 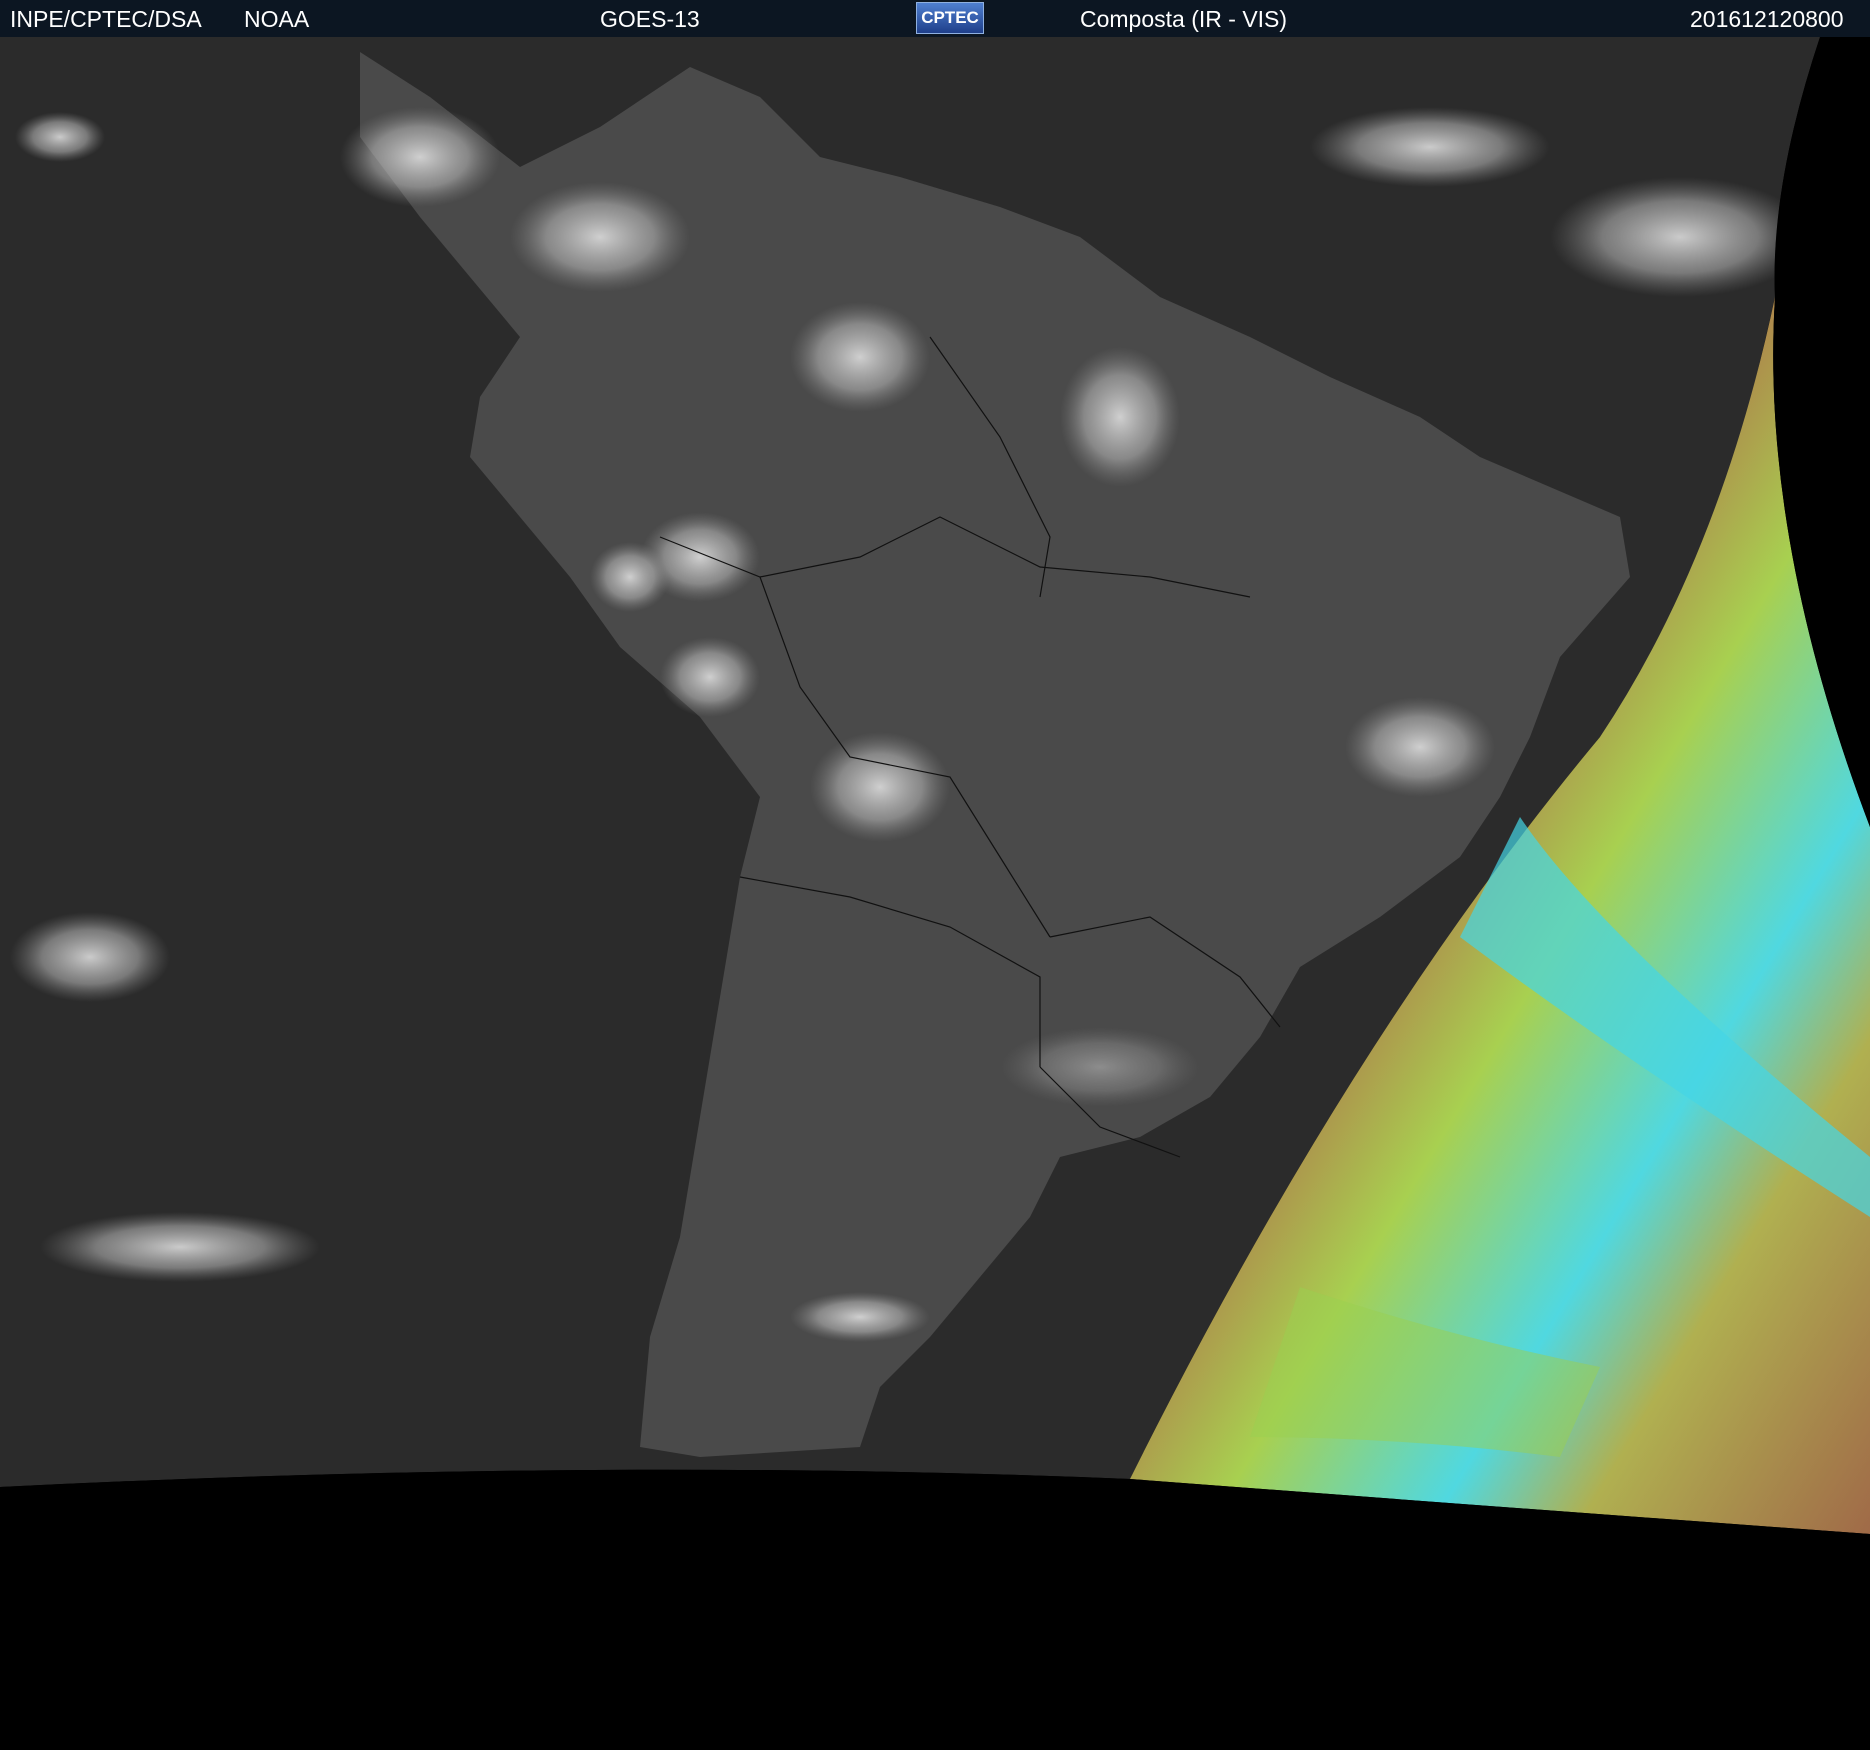 What do you see at coordinates (650, 19) in the screenshot?
I see `satellite-label: GOES-13` at bounding box center [650, 19].